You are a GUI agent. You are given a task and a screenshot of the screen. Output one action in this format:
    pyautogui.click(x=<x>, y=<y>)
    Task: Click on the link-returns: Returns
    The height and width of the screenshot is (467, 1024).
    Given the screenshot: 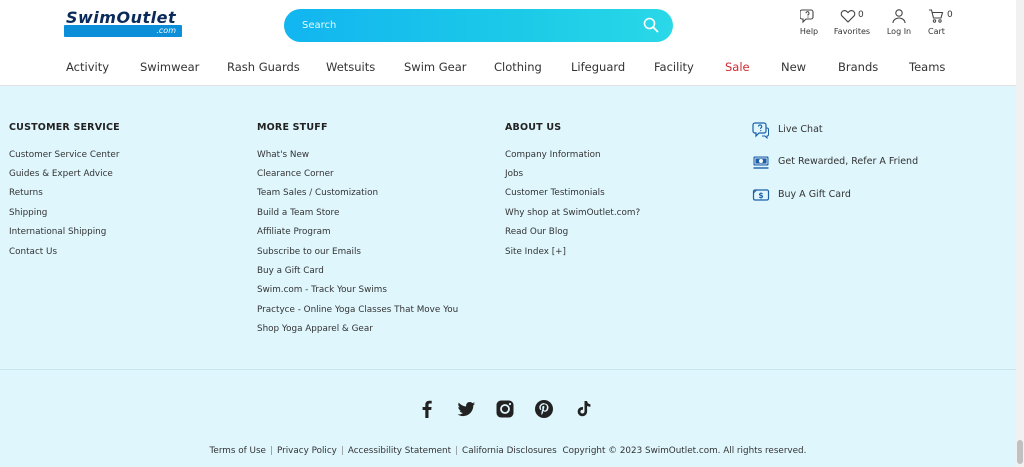 What is the action you would take?
    pyautogui.click(x=26, y=193)
    